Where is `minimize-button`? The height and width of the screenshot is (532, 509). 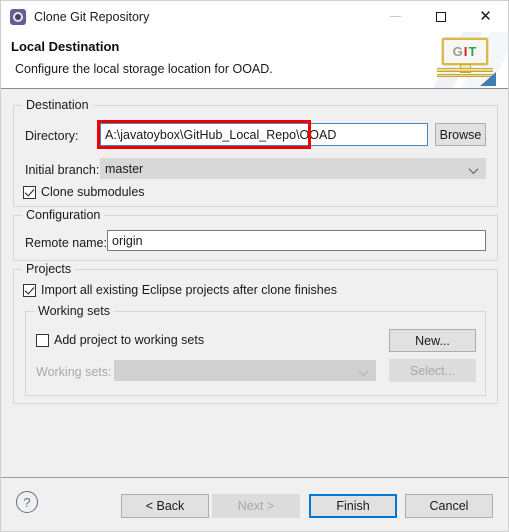
minimize-button is located at coordinates (395, 16).